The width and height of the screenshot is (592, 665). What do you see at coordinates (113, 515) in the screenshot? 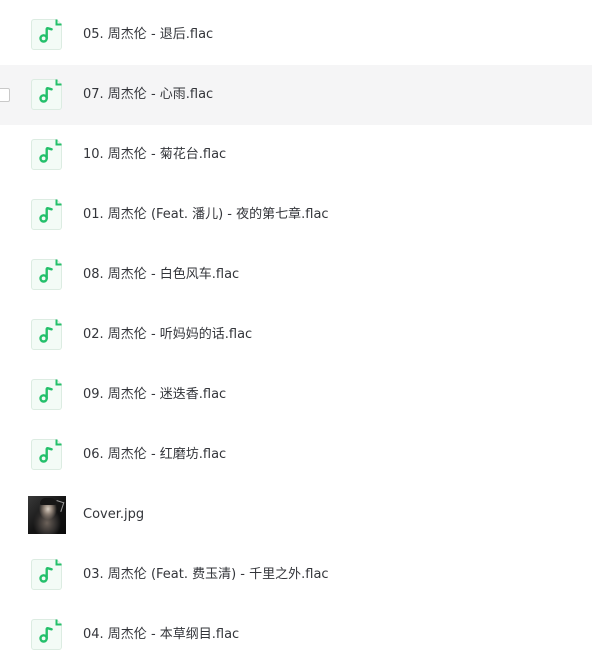
I see `file-name: Cover.jpg` at bounding box center [113, 515].